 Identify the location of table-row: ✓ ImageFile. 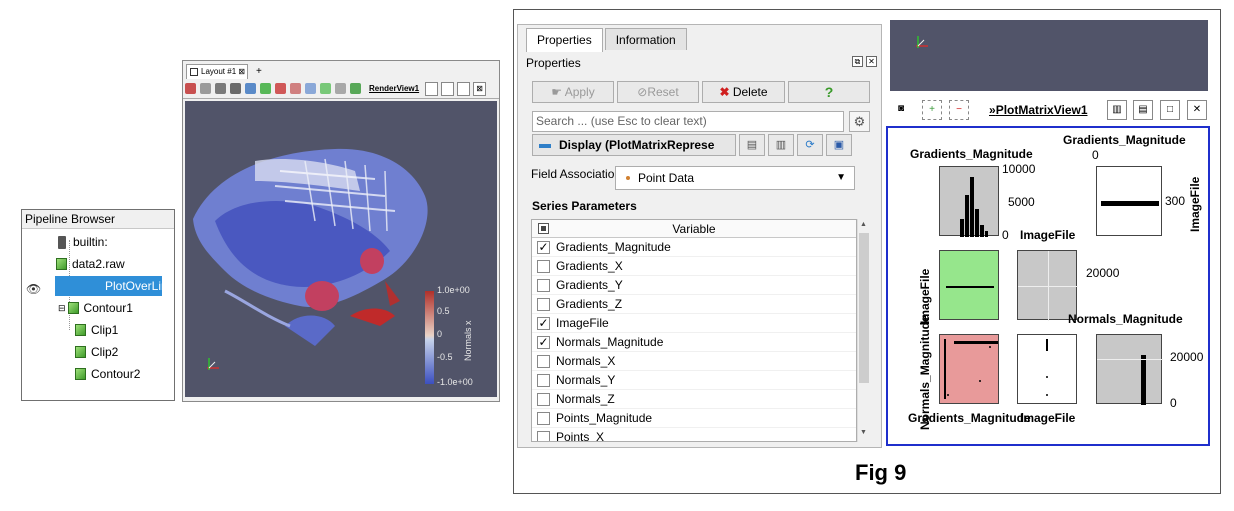
(694, 323).